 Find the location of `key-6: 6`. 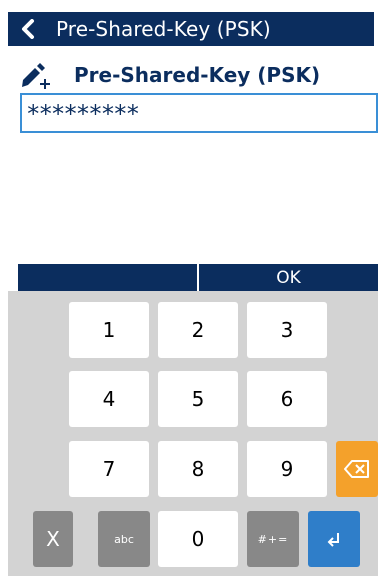

key-6: 6 is located at coordinates (287, 399).